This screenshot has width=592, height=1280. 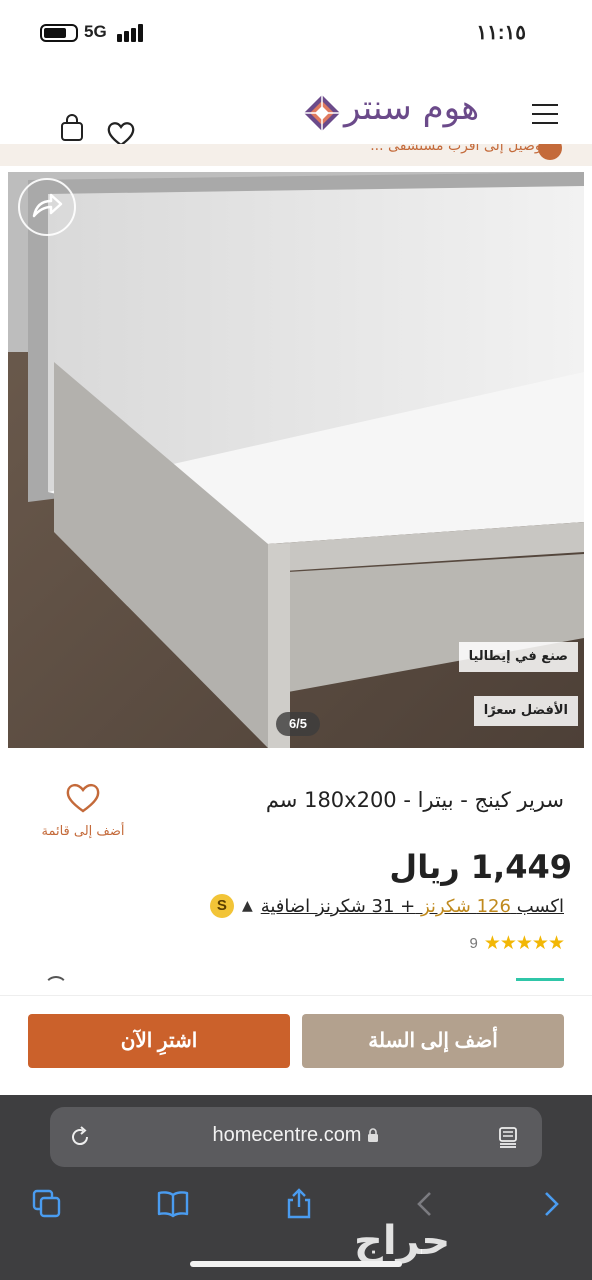 What do you see at coordinates (173, 1204) in the screenshot?
I see `bookmarks-icon` at bounding box center [173, 1204].